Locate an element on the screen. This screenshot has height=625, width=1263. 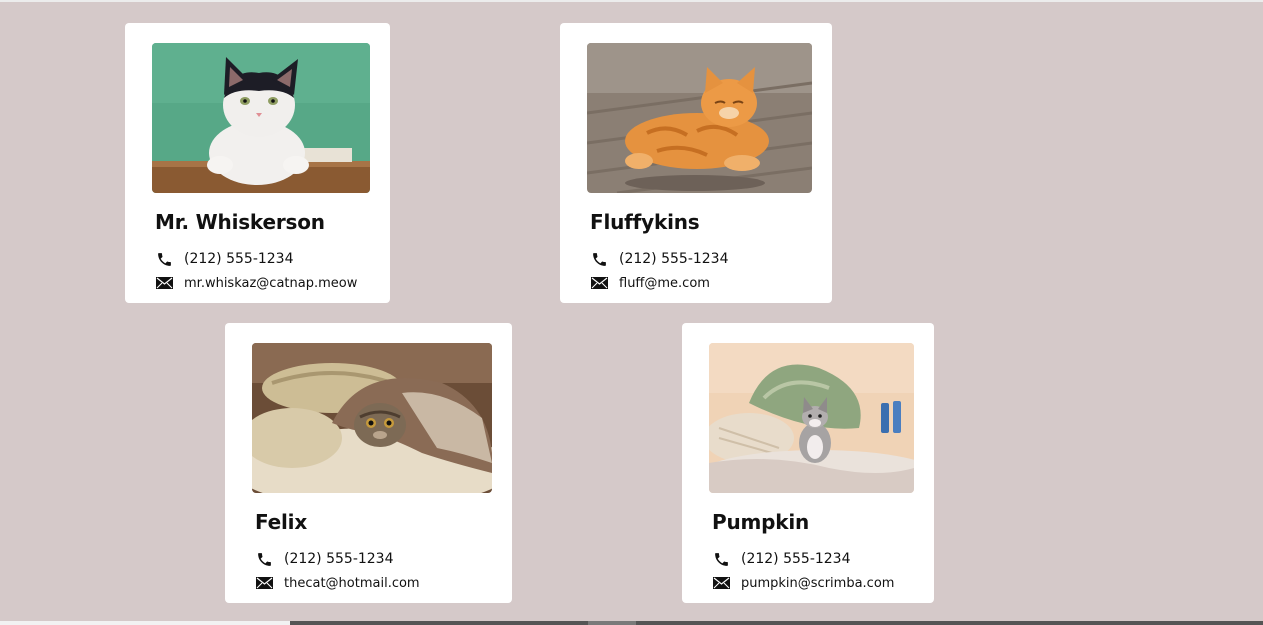
window-top-edge is located at coordinates (631, 1).